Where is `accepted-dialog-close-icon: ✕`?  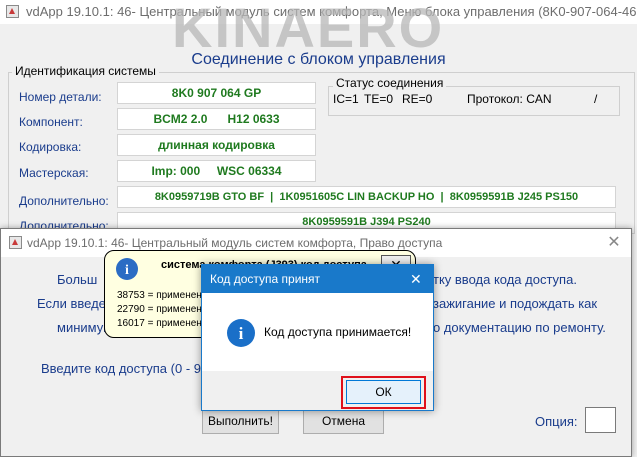
accepted-dialog-close-icon: ✕ is located at coordinates (416, 279).